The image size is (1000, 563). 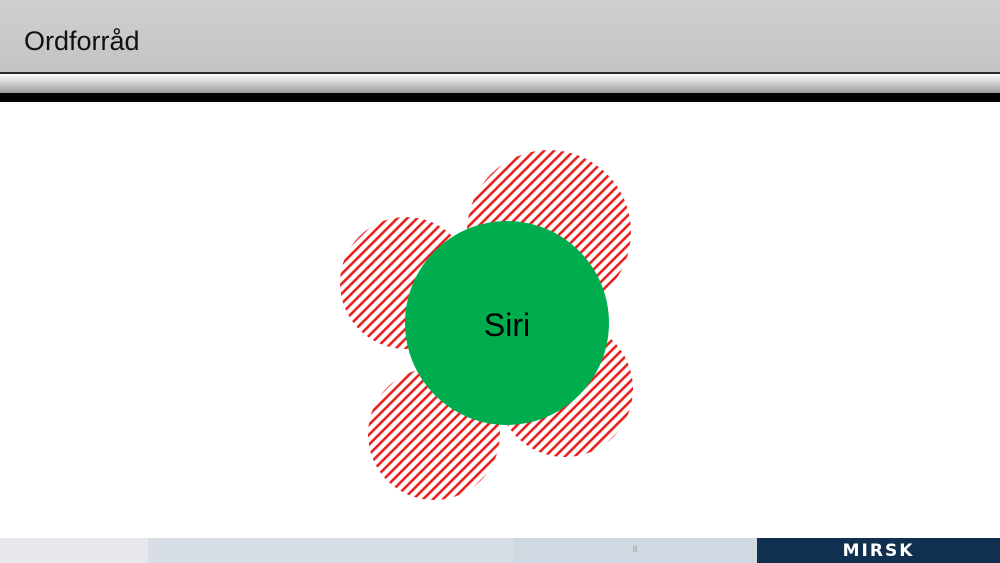 I want to click on center-node-label: Siri, so click(x=507, y=325).